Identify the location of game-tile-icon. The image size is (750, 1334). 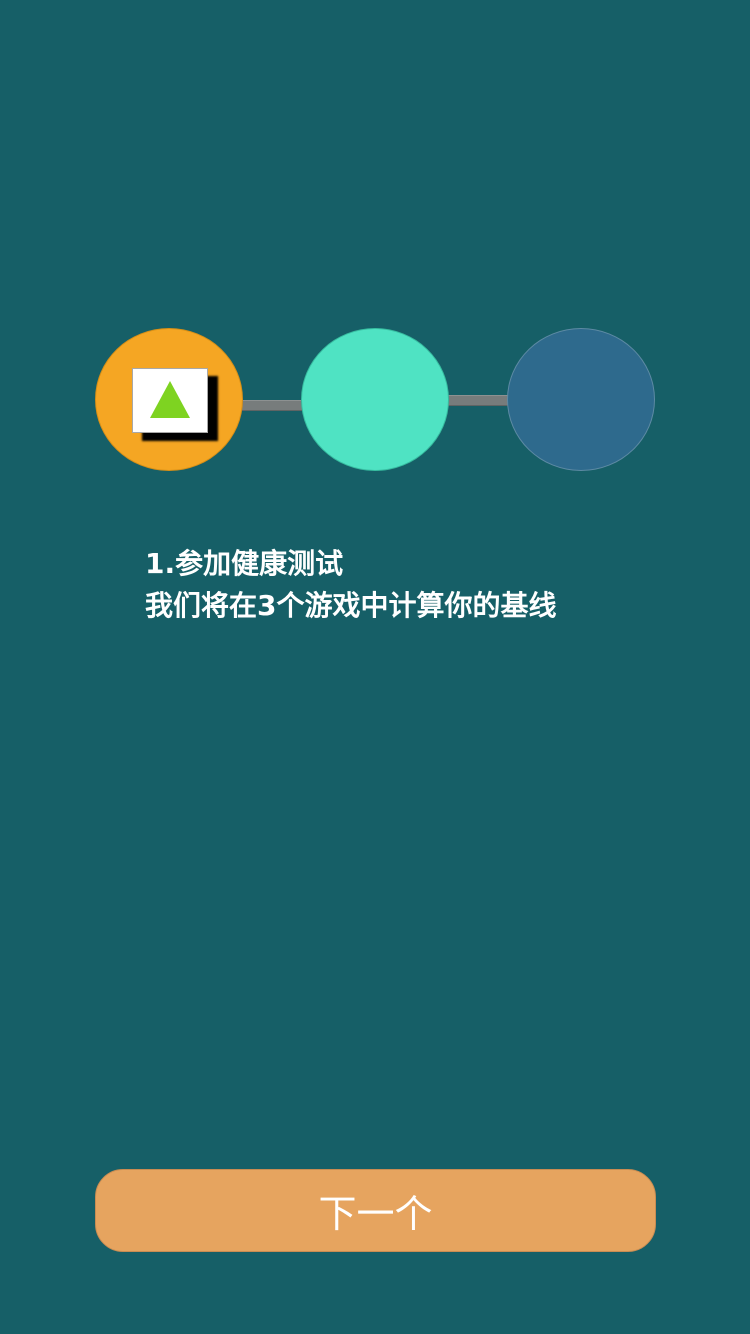
(170, 400).